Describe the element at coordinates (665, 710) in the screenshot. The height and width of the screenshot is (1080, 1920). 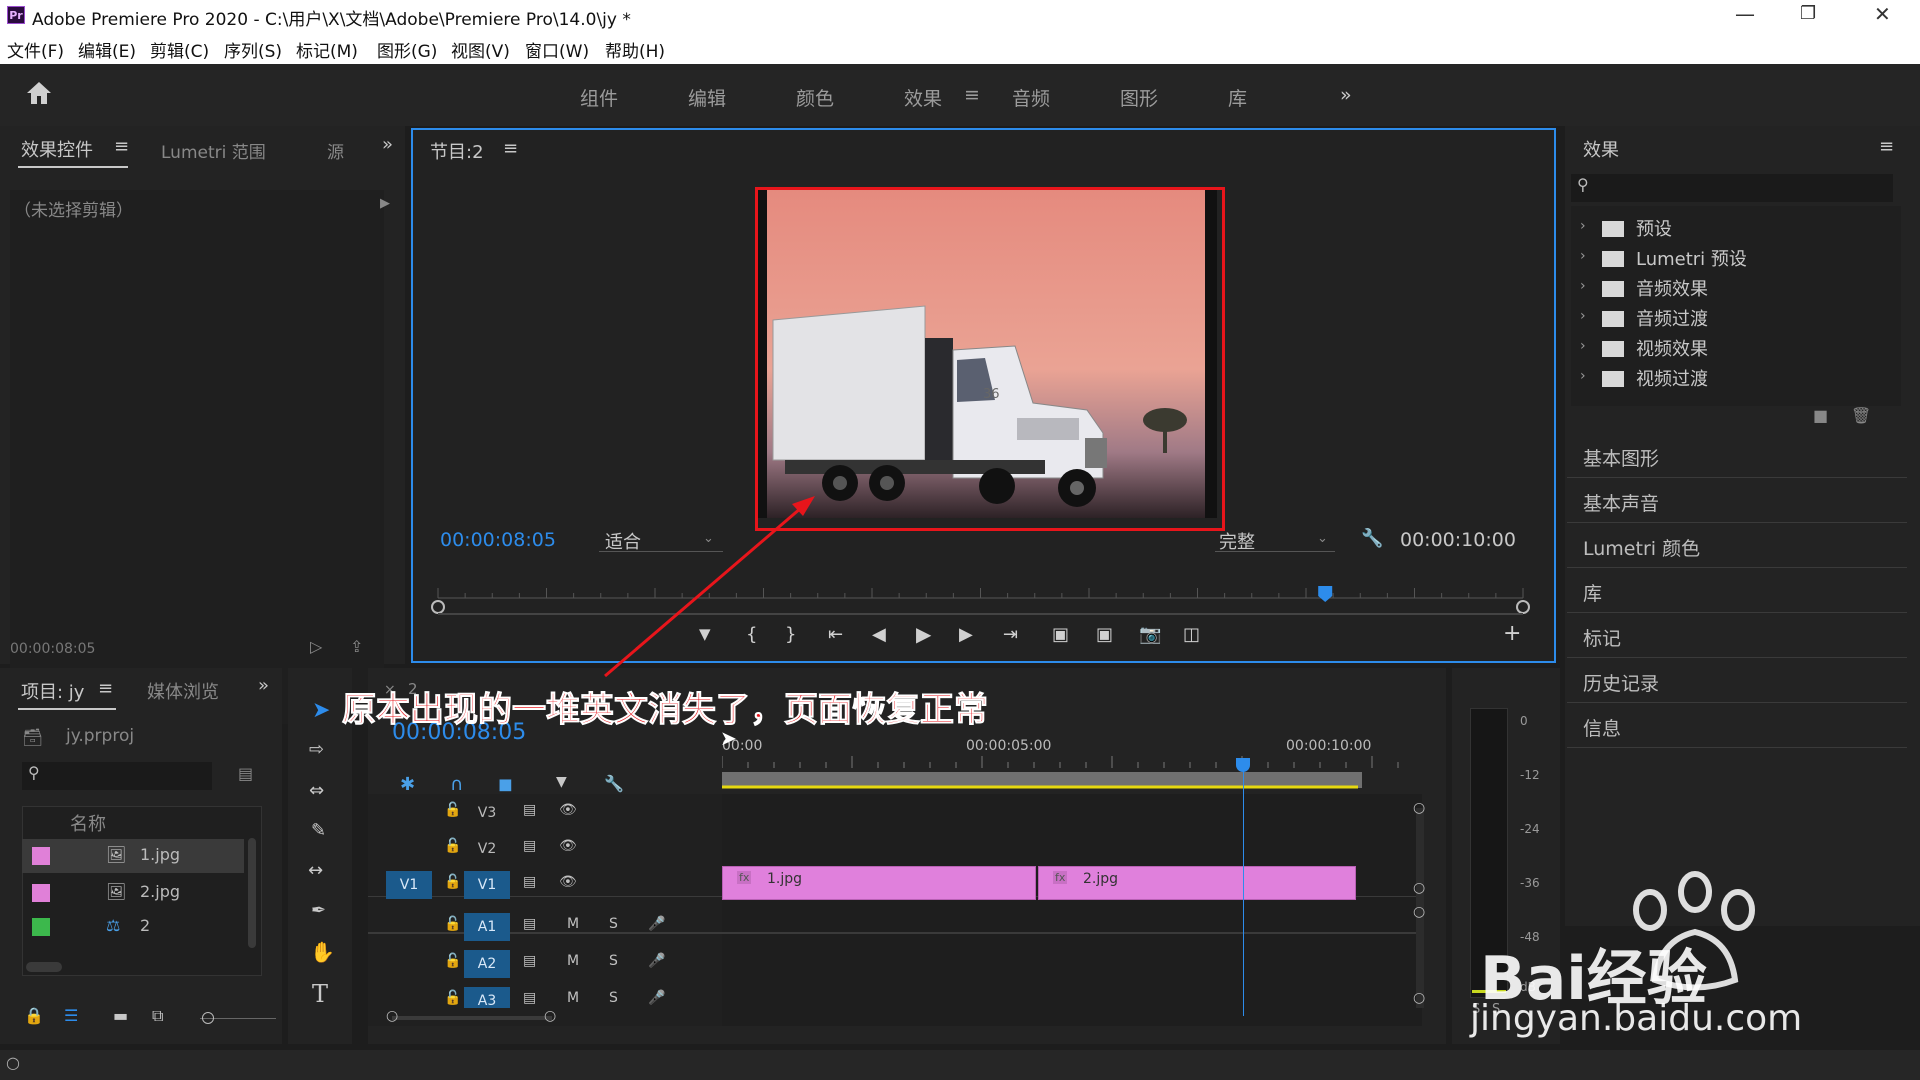
I see `annotation-text: 原本出现的一堆英文消失了，页面恢复正常` at that location.